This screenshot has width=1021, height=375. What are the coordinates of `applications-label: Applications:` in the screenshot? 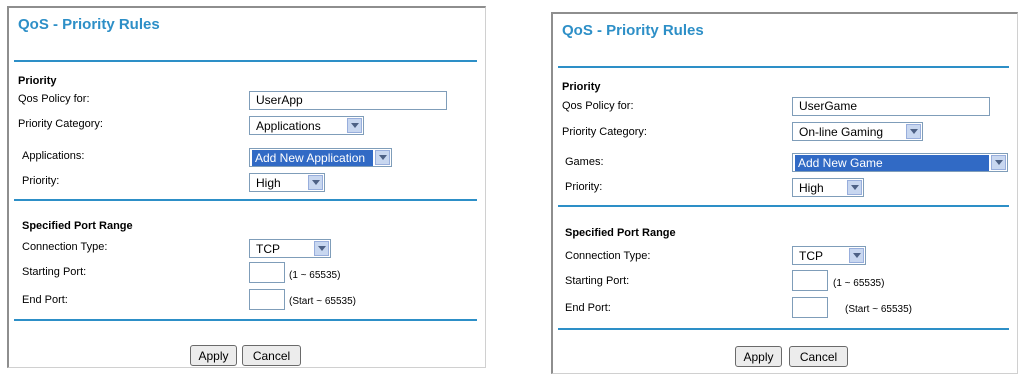 It's located at (53, 156).